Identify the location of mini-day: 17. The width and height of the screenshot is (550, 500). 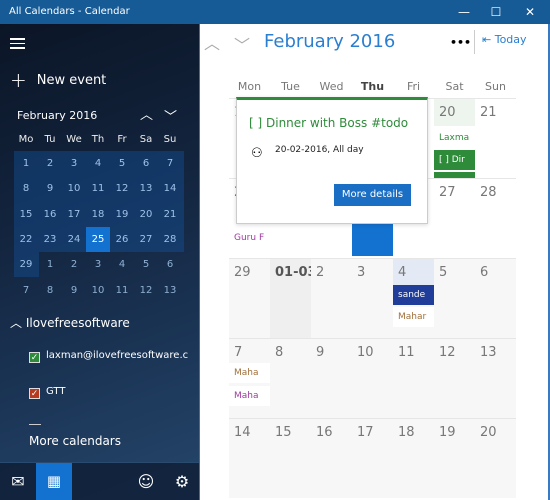
(74, 214).